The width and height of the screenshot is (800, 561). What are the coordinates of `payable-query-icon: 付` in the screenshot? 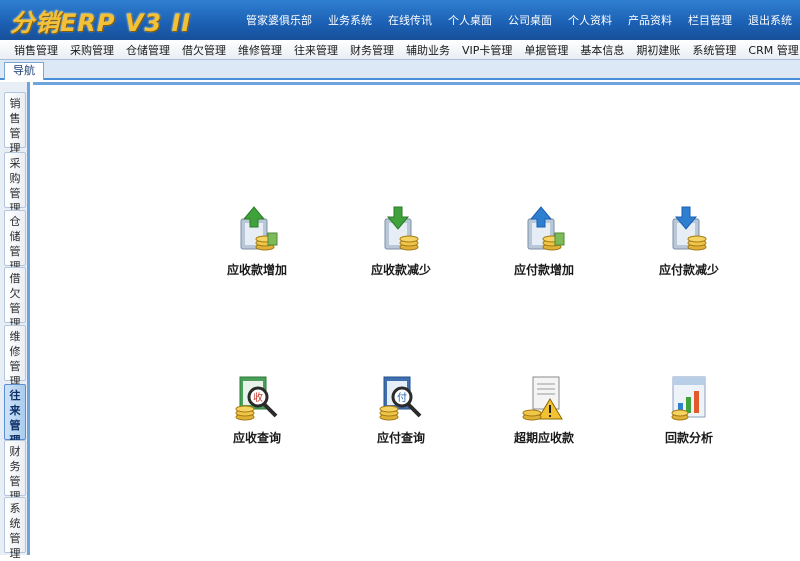 It's located at (400, 398).